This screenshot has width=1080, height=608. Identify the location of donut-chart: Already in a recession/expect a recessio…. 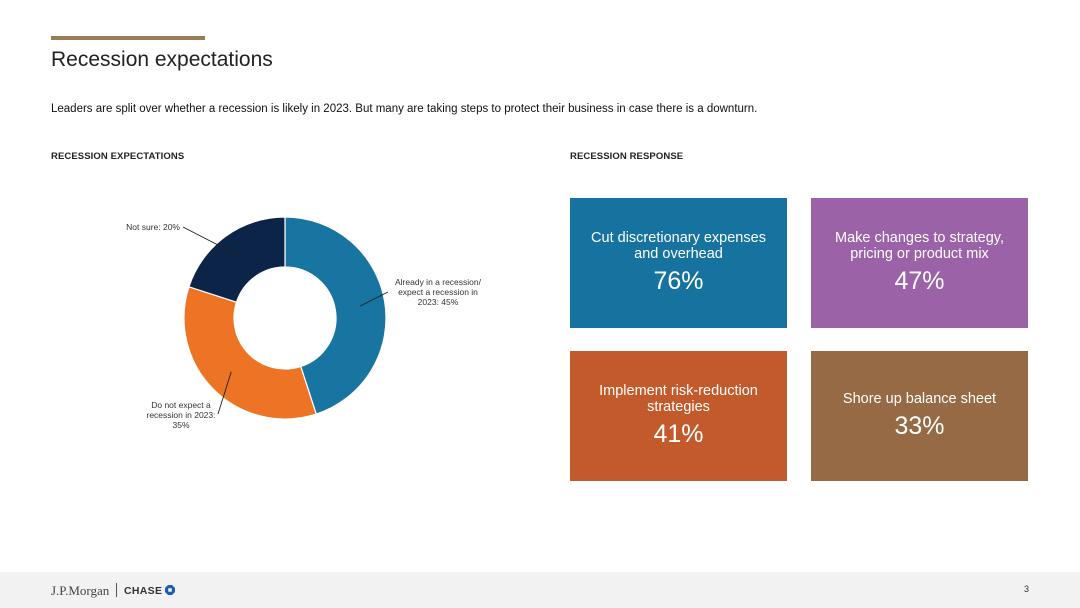
(304, 323).